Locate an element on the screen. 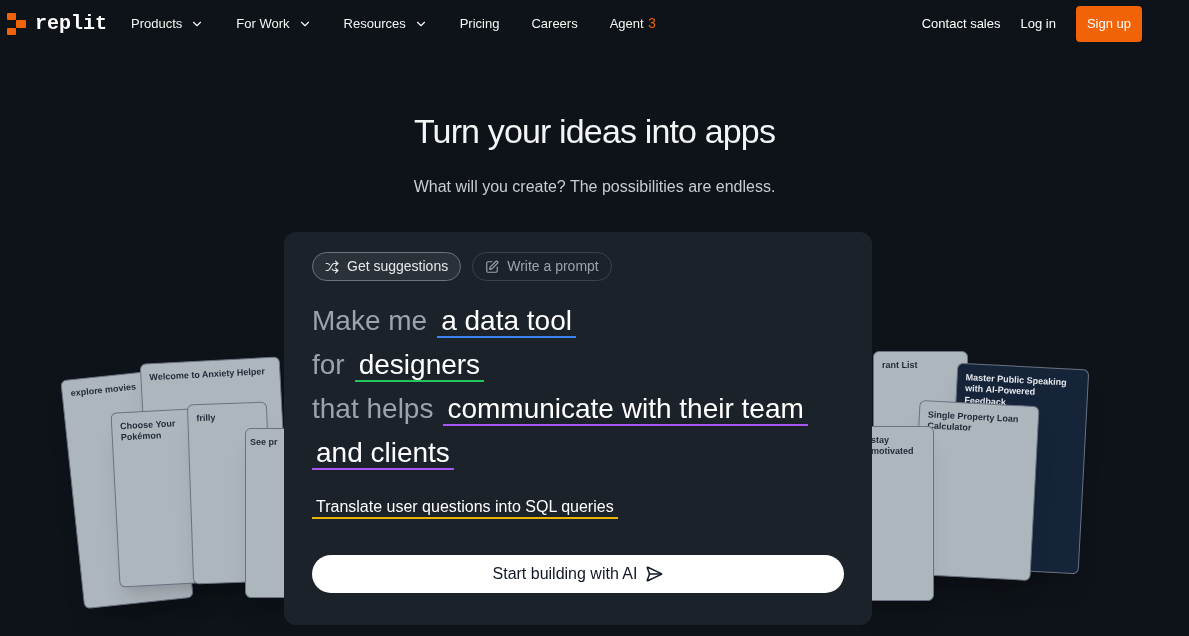 The image size is (1189, 636). brand-name: replit is located at coordinates (71, 24).